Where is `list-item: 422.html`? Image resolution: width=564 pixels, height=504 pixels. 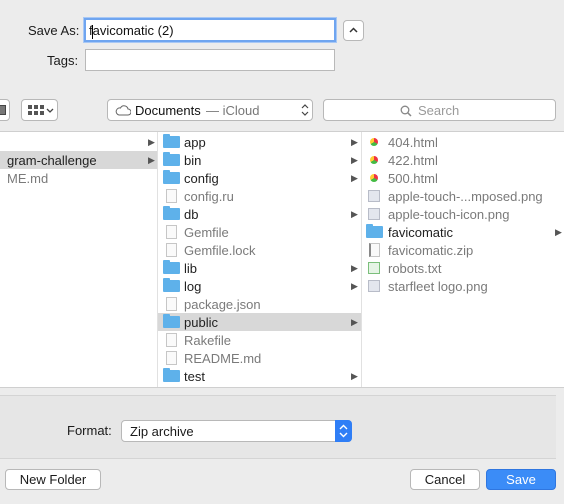
list-item: 422.html is located at coordinates (463, 160).